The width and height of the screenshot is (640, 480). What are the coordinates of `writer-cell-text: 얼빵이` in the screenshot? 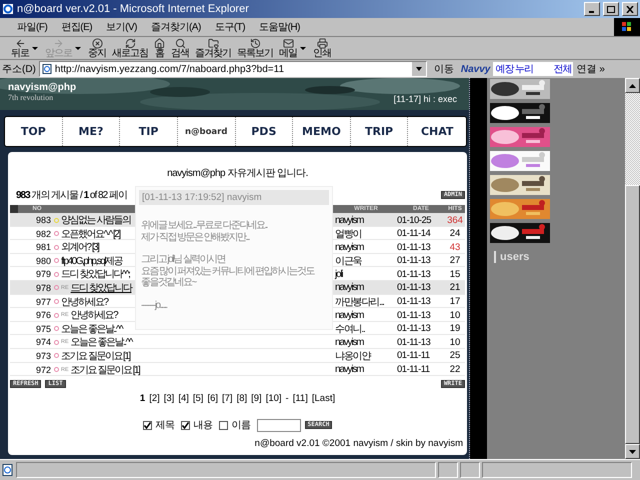 It's located at (348, 234).